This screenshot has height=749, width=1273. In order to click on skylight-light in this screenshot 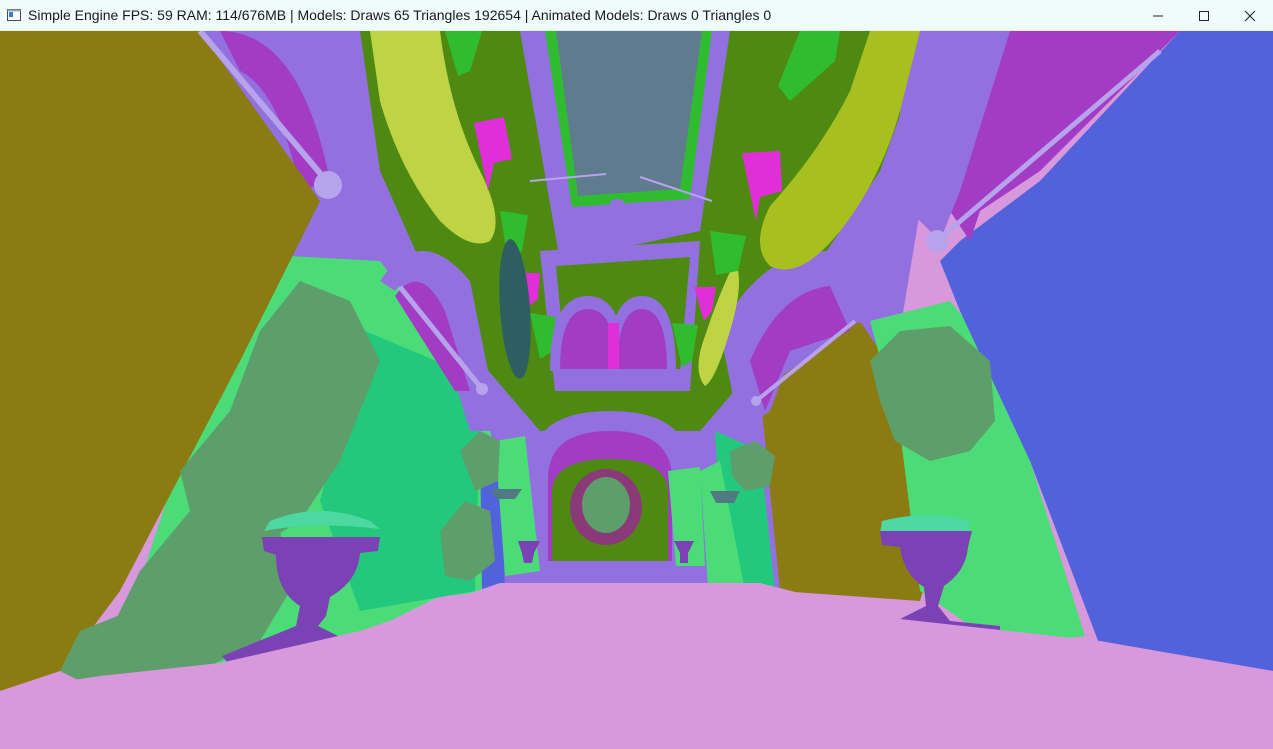, I will do `click(617, 203)`.